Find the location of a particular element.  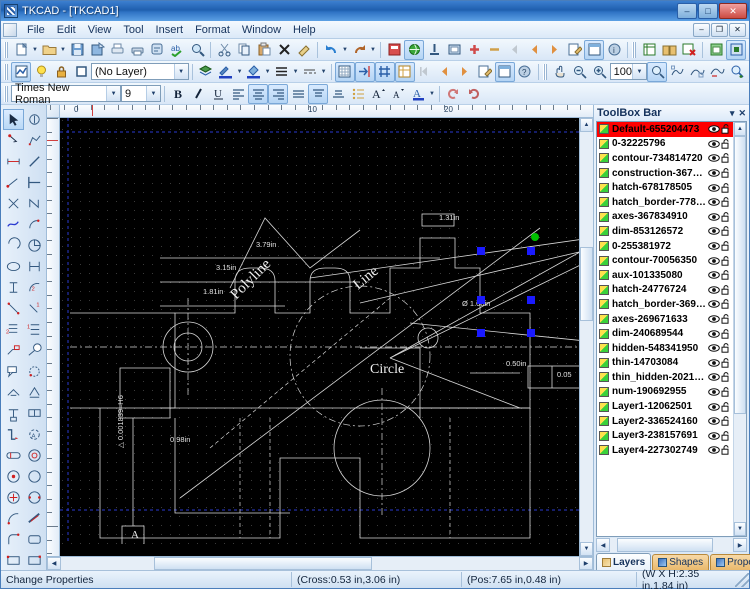

layer-row: dim-853126572 is located at coordinates (665, 231).